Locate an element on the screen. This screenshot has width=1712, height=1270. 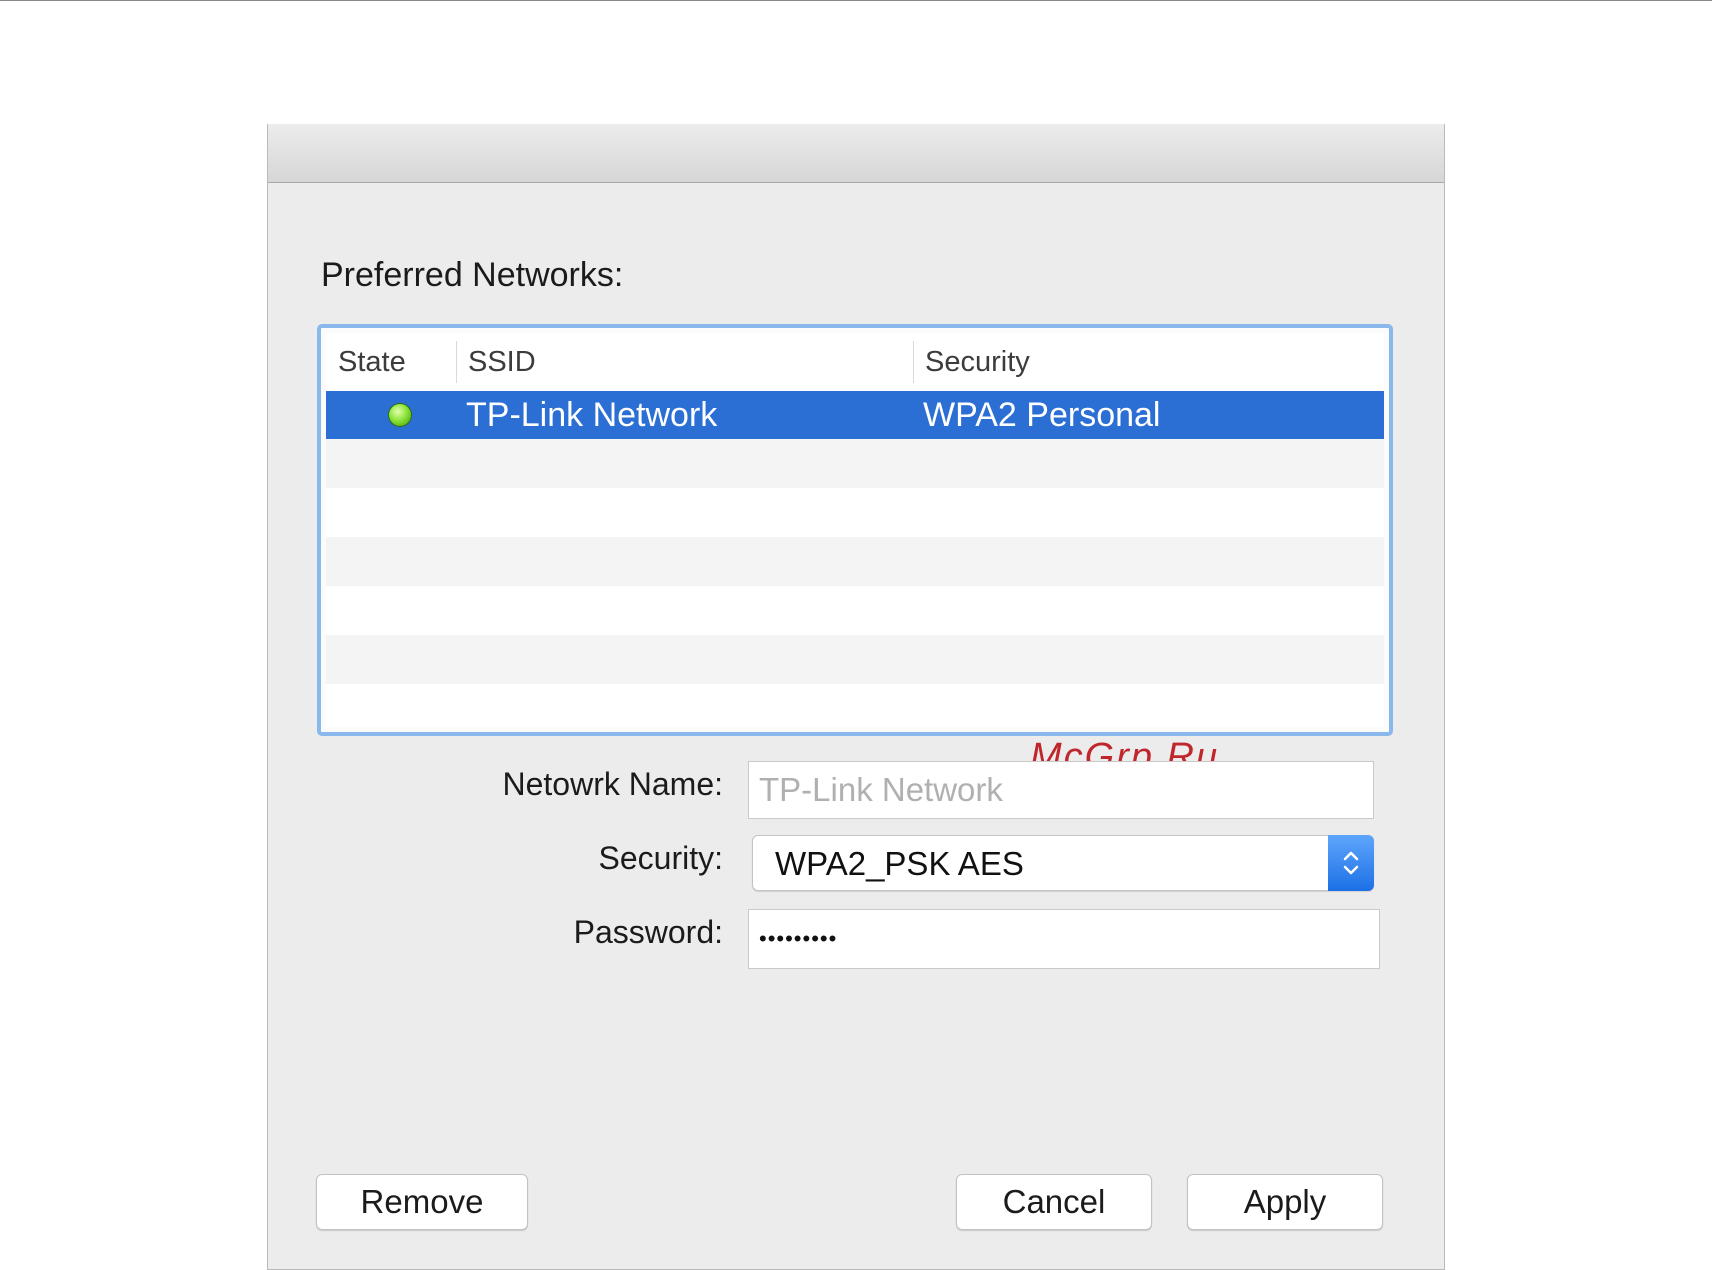
column-header-security: Security is located at coordinates (1148, 362).